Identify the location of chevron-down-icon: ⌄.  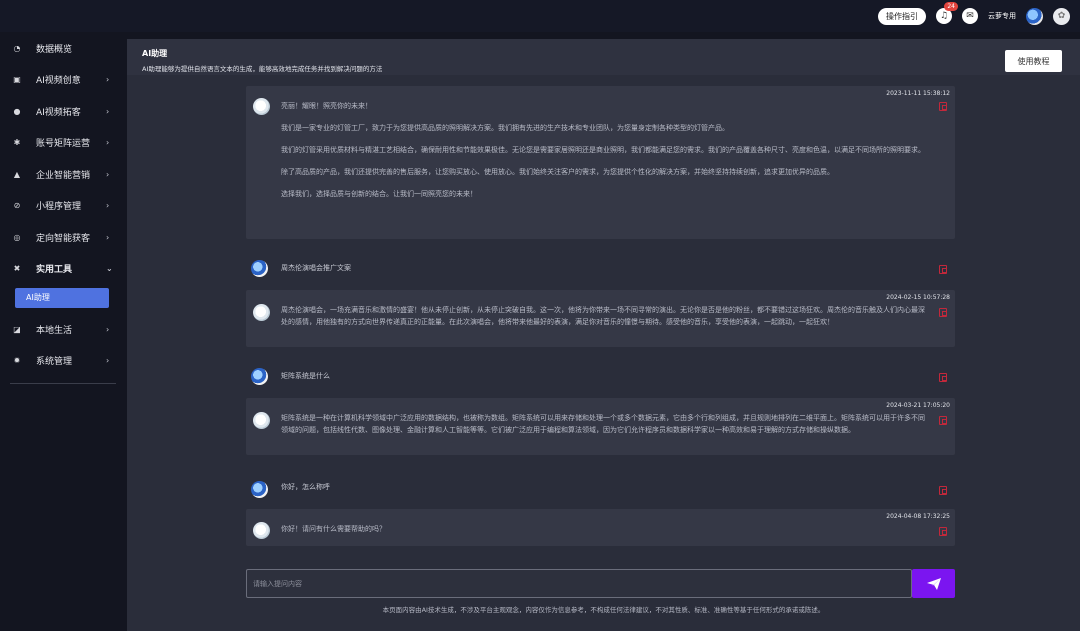
(109, 269).